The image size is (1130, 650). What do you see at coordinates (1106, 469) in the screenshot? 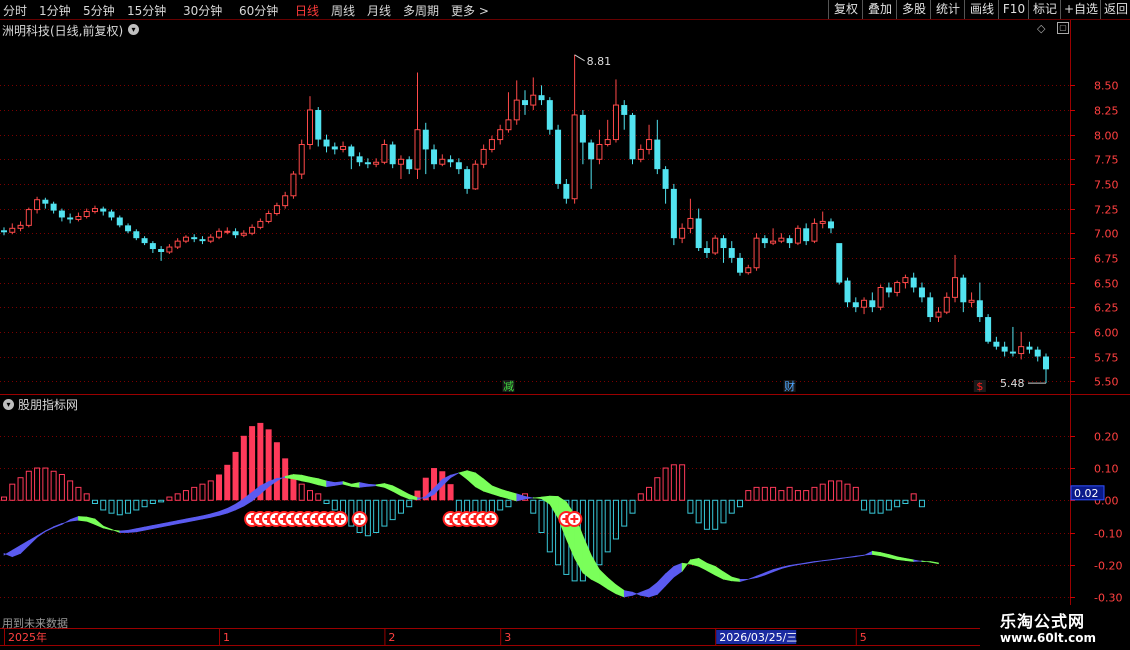
I see `indicator-tick-label: 0.10` at bounding box center [1106, 469].